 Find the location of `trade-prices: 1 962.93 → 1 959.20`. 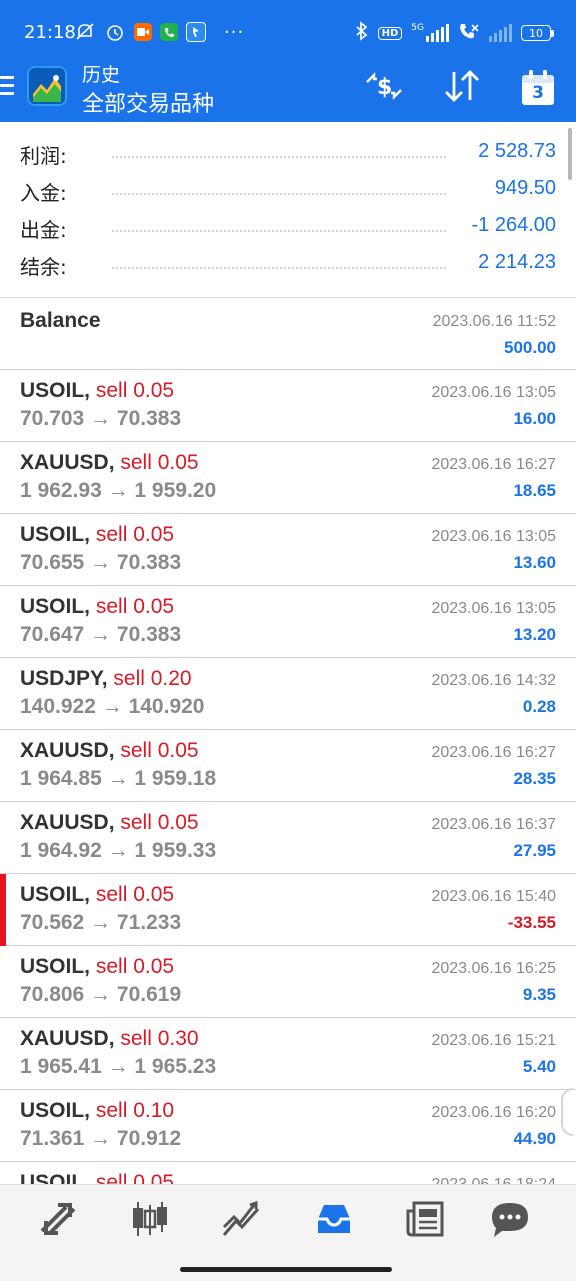

trade-prices: 1 962.93 → 1 959.20 is located at coordinates (118, 490).